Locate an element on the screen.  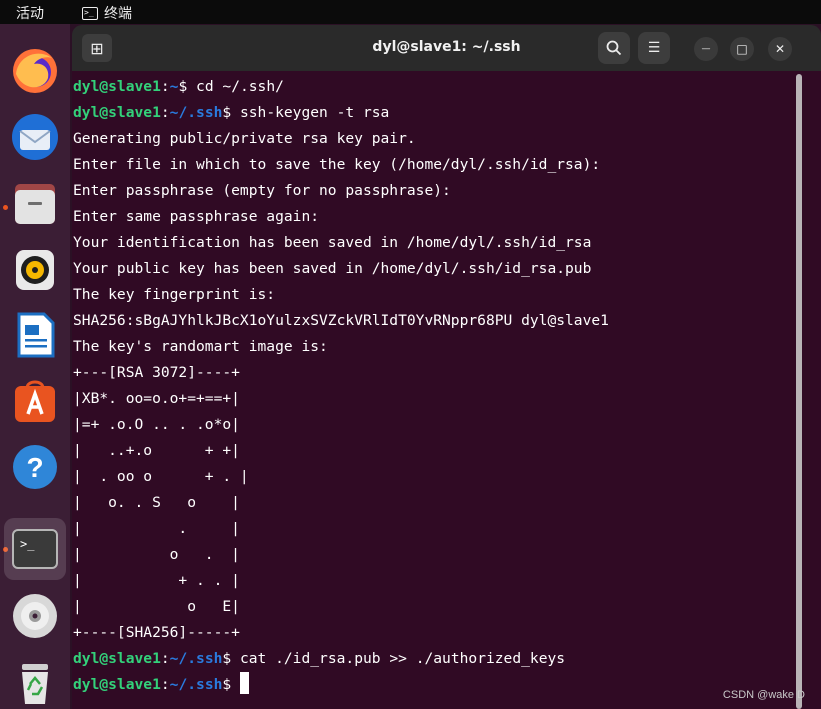
output-line: |XB*. oo=o.o+=+==+| is located at coordinates (156, 398).